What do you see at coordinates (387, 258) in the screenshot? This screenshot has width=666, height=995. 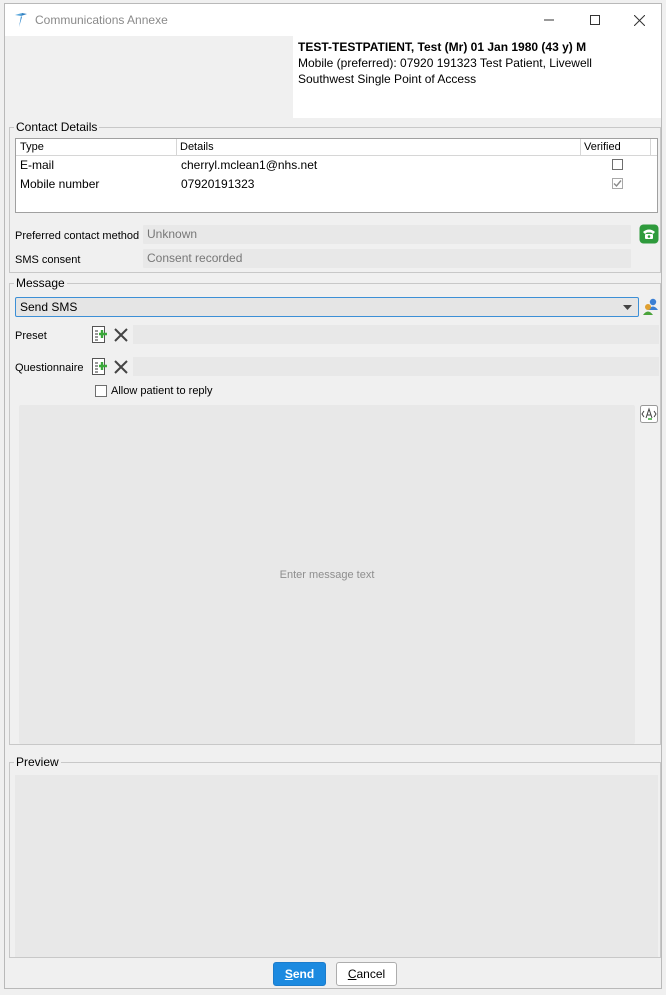 I see `sms-consent-field: Consent recorded` at bounding box center [387, 258].